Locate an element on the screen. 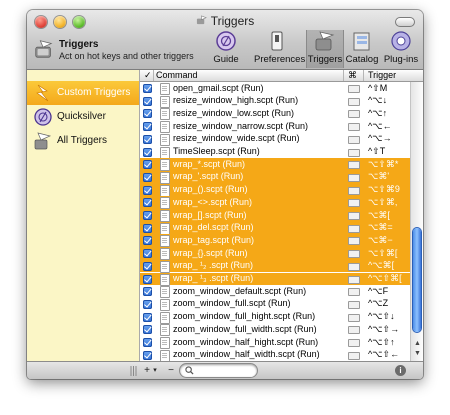 The height and width of the screenshot is (415, 450). command-name: wrap_[].scpt (Run) is located at coordinates (210, 214).